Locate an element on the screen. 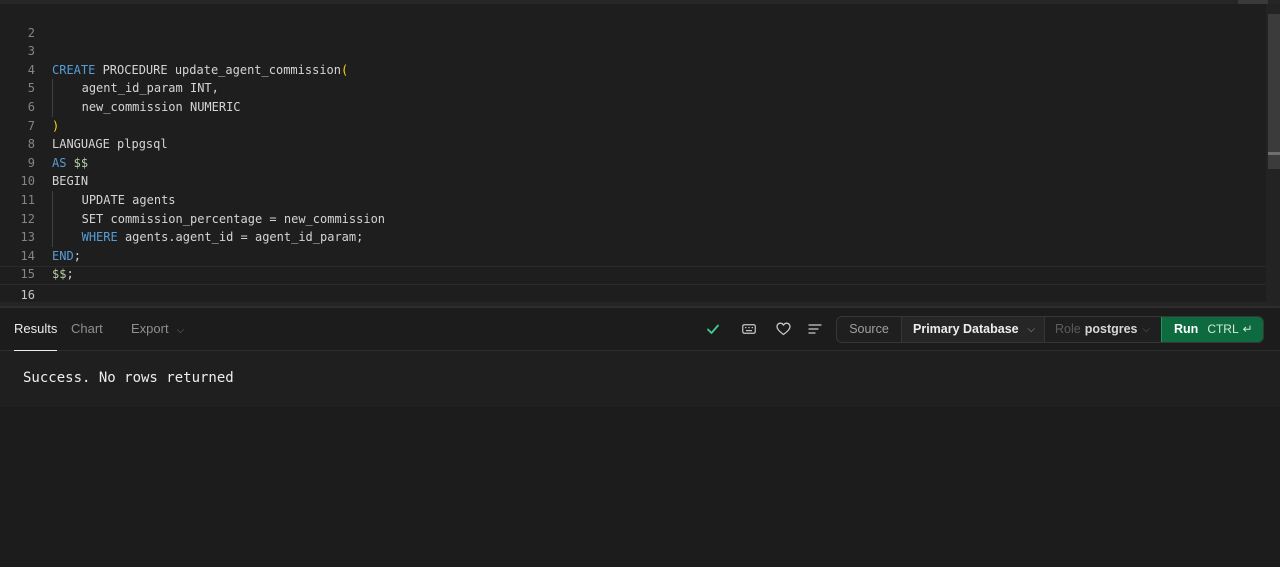 Image resolution: width=1280 pixels, height=567 pixels. editor-vertical-scrollbar is located at coordinates (1273, 155).